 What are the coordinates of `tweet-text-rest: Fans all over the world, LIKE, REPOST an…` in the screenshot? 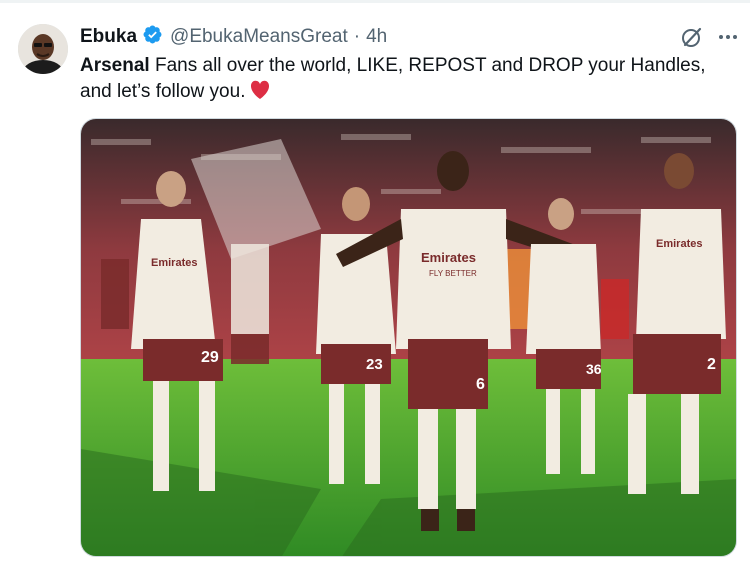 It's located at (393, 78).